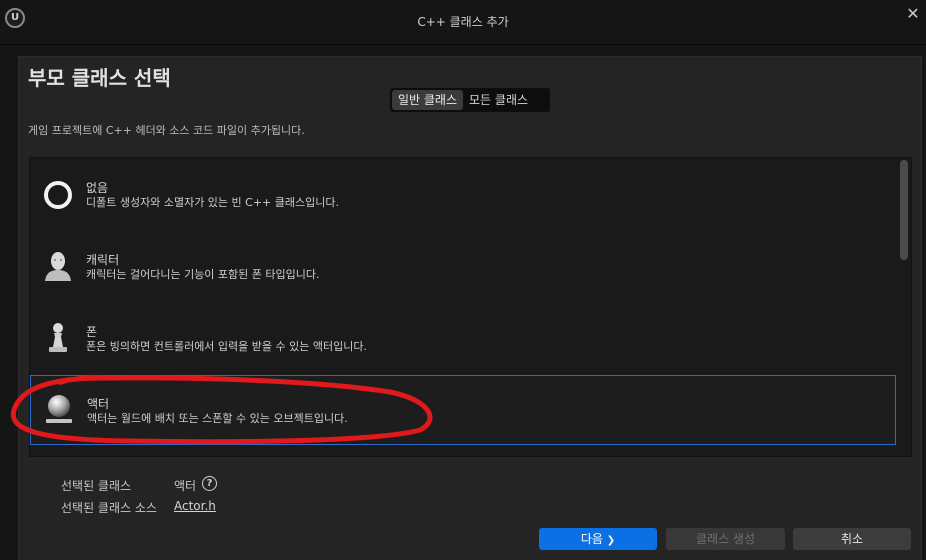 The height and width of the screenshot is (560, 926). Describe the element at coordinates (852, 539) in the screenshot. I see `cancel-button: 취소` at that location.